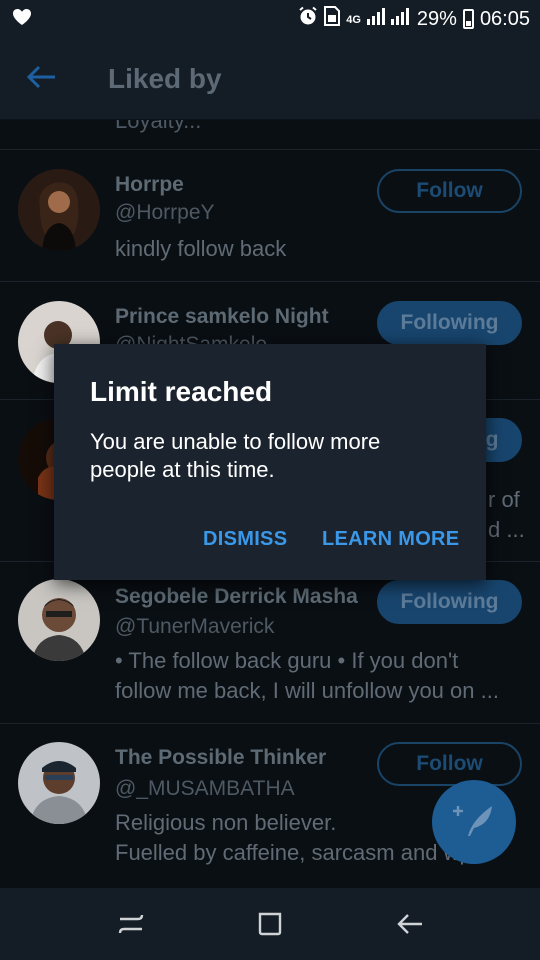 The height and width of the screenshot is (960, 540). I want to click on clock: 06:05, so click(504, 18).